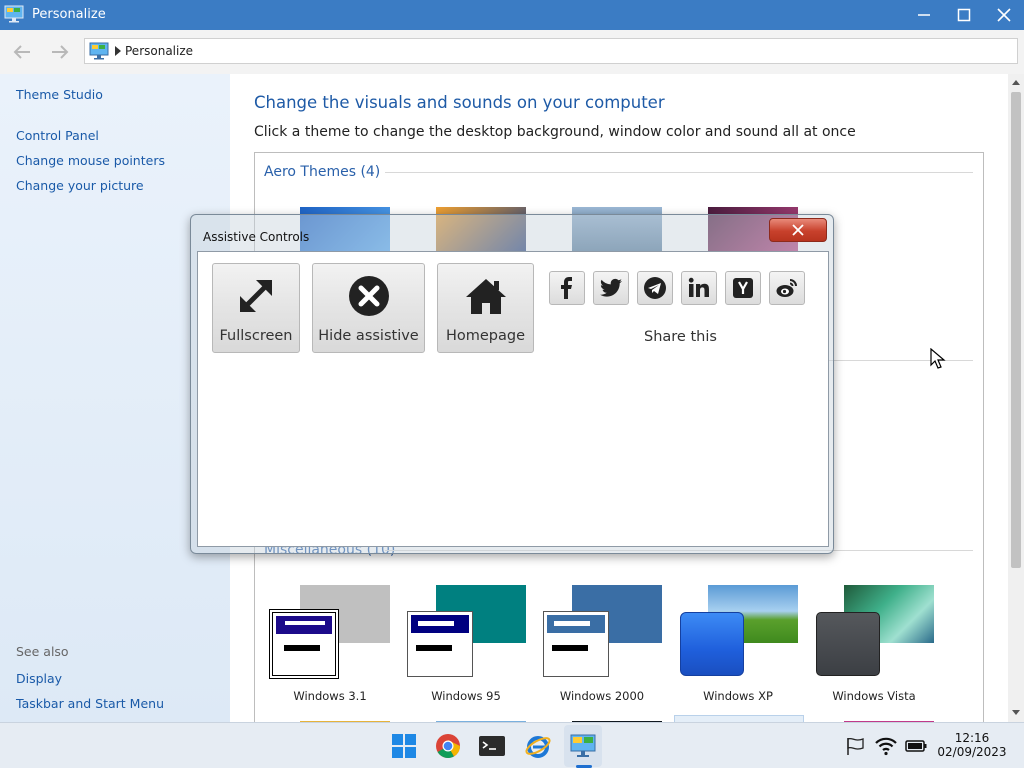 The height and width of the screenshot is (768, 1024). I want to click on hide-assistive-button: Hide assistive, so click(368, 308).